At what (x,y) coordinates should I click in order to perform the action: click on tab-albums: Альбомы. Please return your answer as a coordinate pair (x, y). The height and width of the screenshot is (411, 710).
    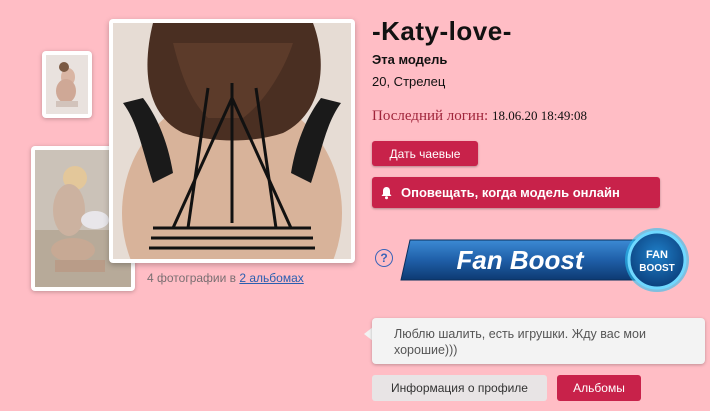
    Looking at the image, I should click on (599, 388).